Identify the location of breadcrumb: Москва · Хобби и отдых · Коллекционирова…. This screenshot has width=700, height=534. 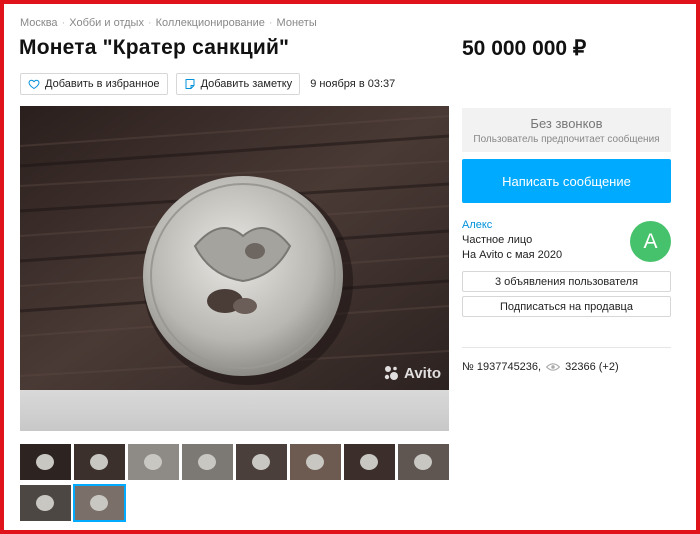
(168, 23).